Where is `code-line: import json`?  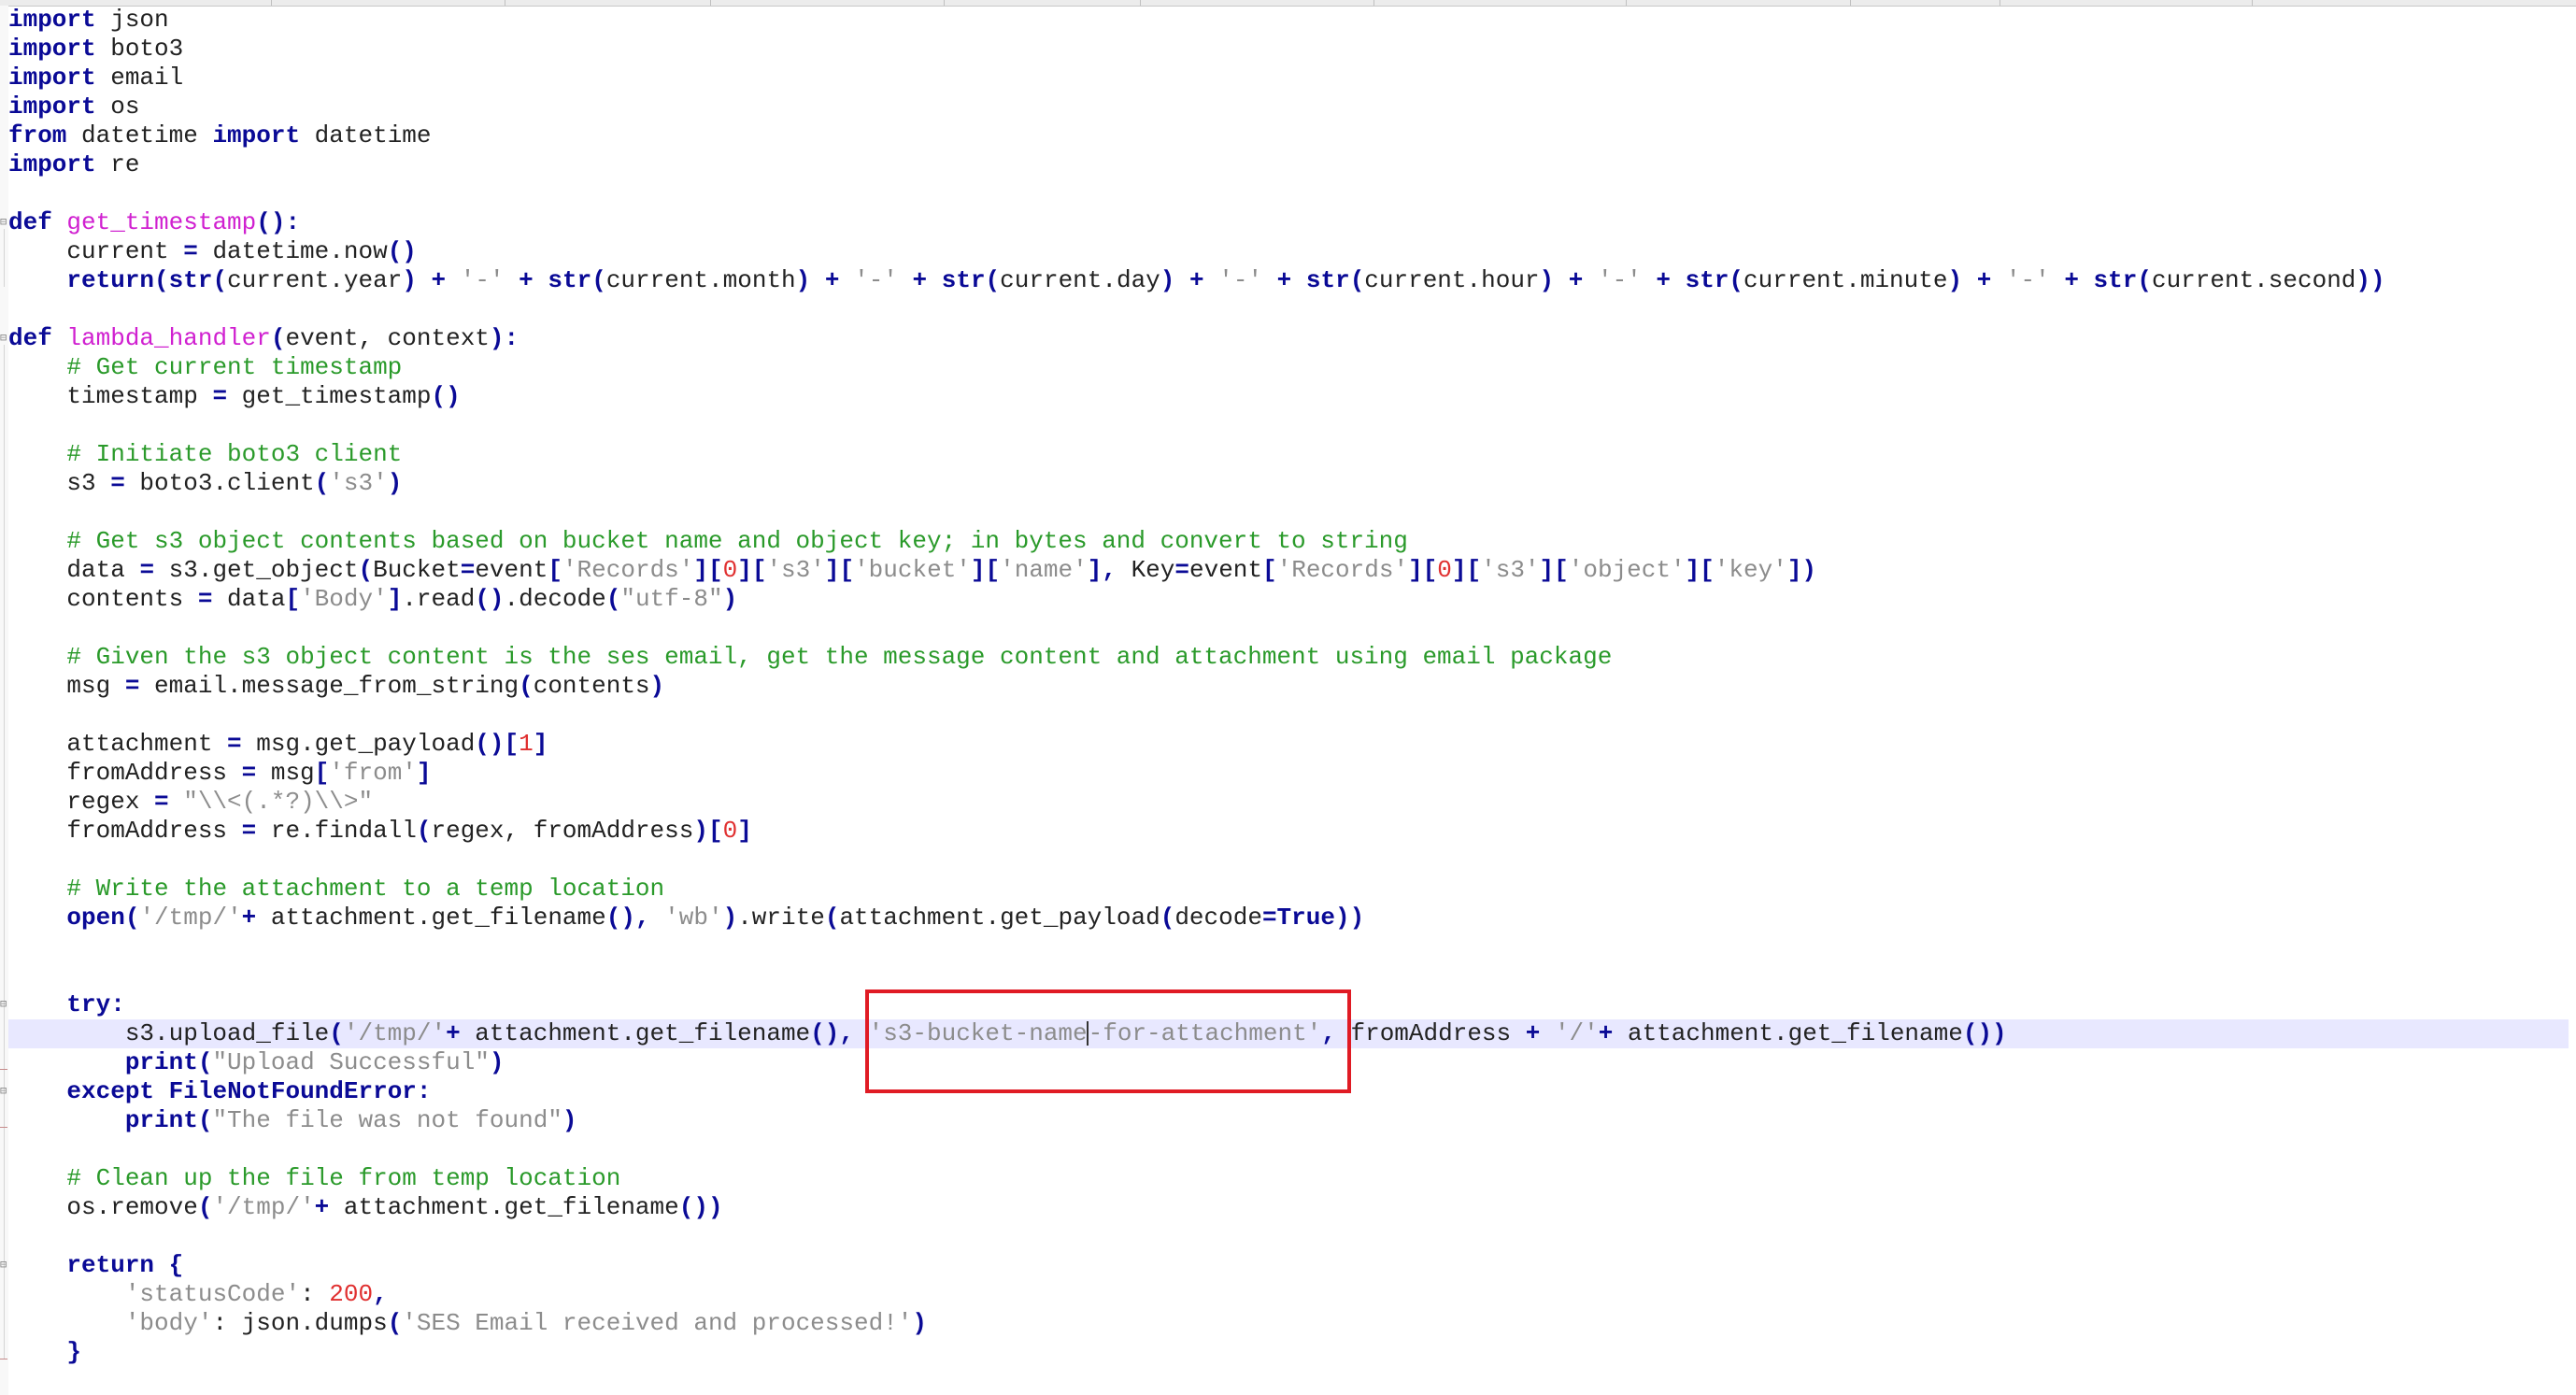 code-line: import json is located at coordinates (1289, 20).